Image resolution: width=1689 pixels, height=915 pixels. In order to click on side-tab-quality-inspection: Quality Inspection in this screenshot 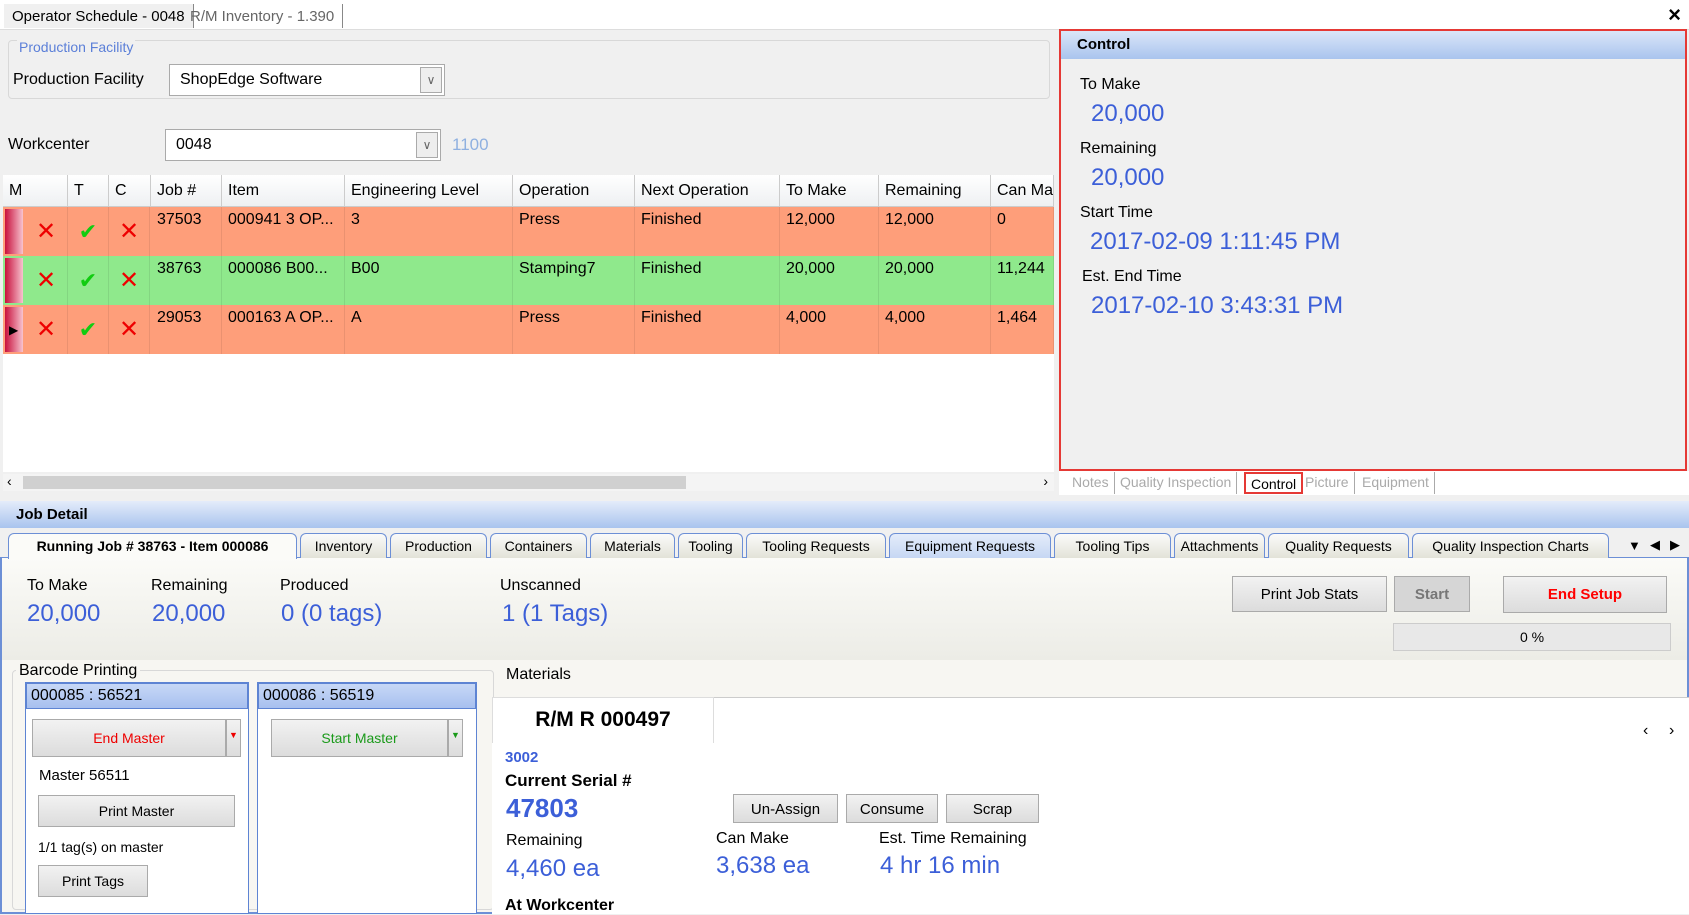, I will do `click(1176, 483)`.